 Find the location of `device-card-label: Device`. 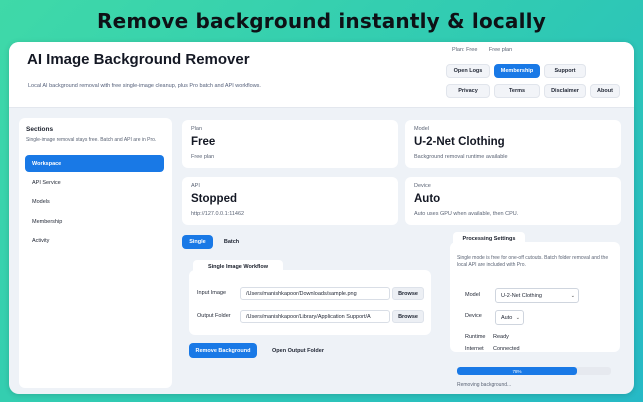

device-card-label: Device is located at coordinates (422, 186).